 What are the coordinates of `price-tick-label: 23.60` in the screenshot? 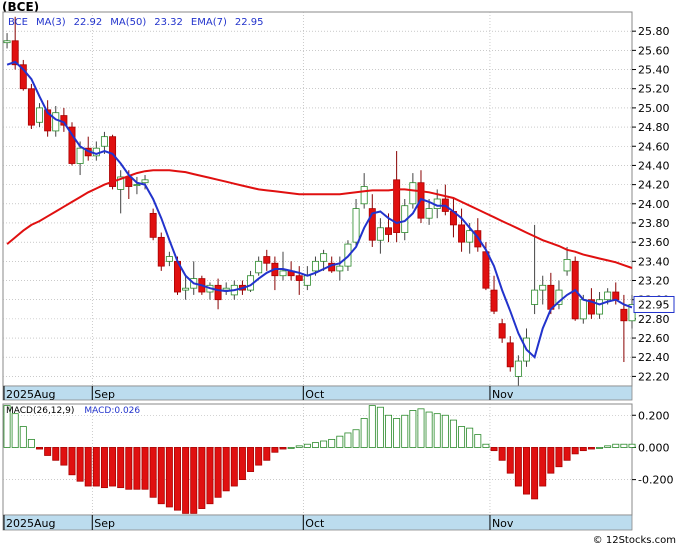 It's located at (654, 242).